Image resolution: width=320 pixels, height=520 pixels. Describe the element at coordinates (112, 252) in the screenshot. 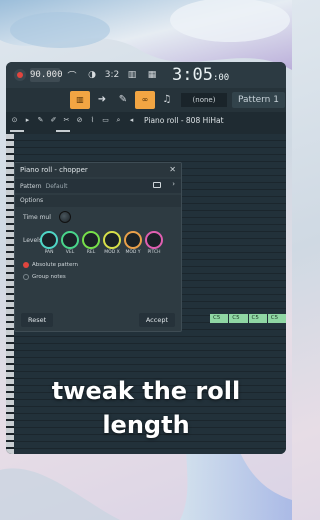

I see `knob-label: MOD X` at that location.